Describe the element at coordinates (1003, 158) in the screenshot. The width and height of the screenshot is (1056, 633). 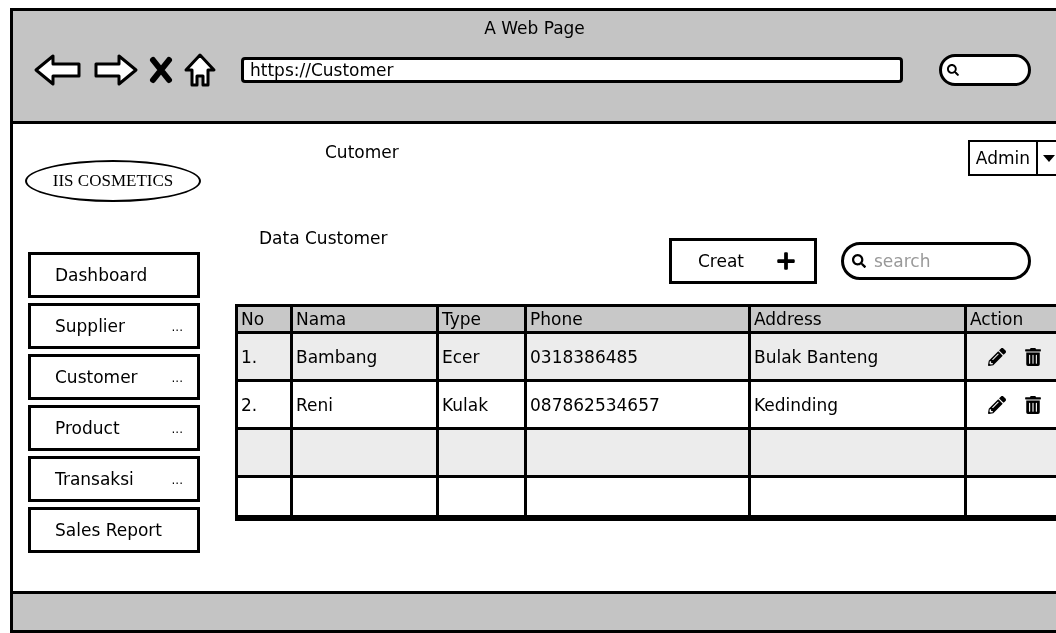
I see `user-name: Admin` at that location.